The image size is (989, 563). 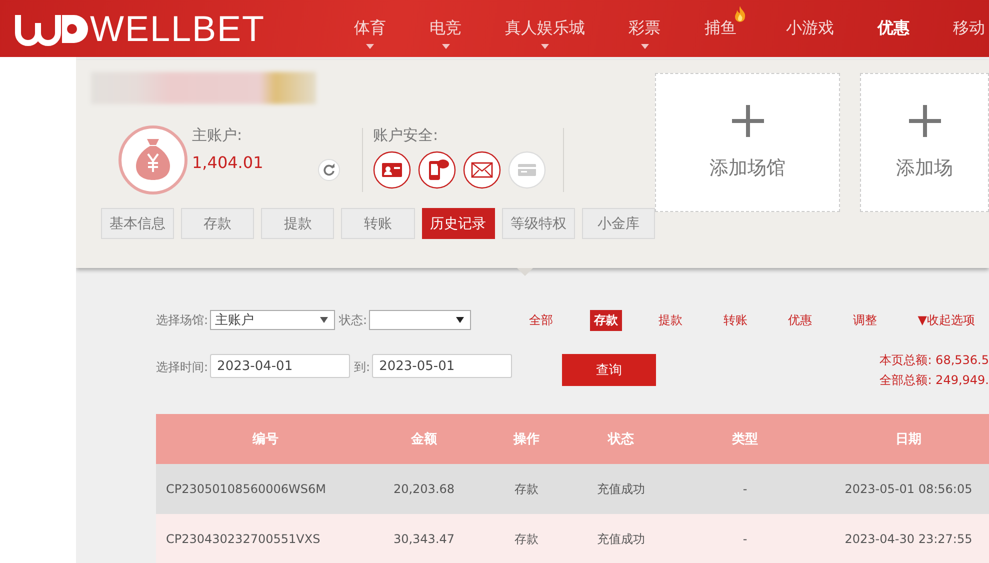 I want to click on table-cell: 2023-05-01 08:56:05, so click(x=908, y=489).